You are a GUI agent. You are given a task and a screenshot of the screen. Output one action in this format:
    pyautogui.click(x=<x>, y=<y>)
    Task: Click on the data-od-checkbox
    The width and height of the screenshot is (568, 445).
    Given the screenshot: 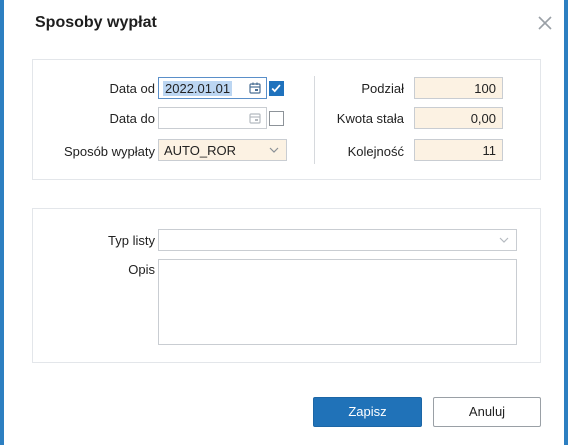 What is the action you would take?
    pyautogui.click(x=276, y=88)
    